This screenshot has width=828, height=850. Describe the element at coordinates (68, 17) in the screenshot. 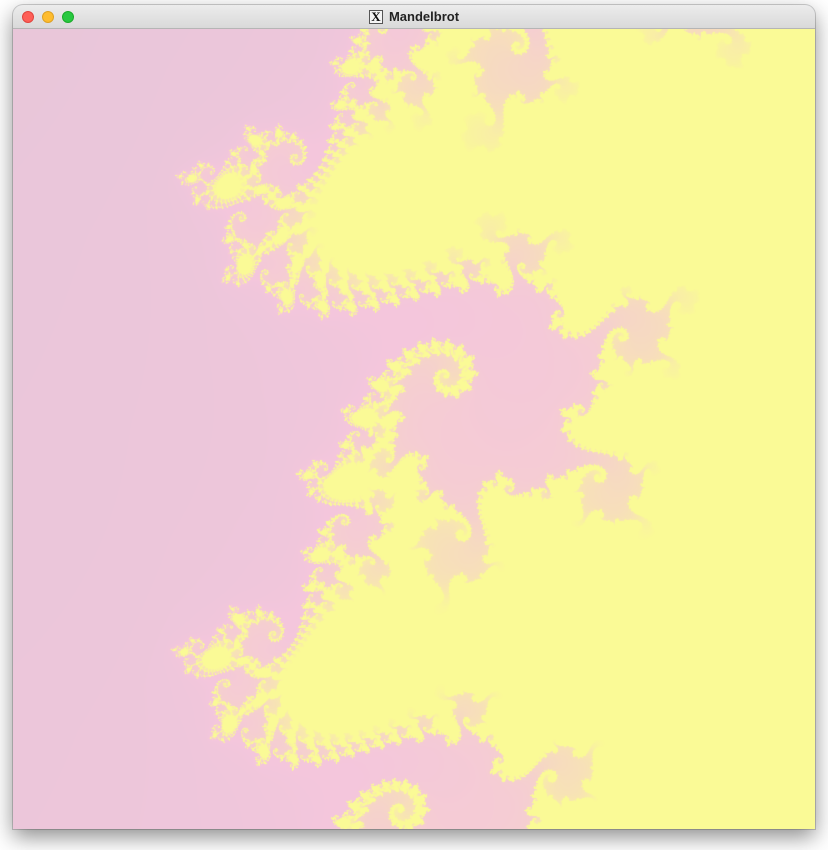

I see `zoom-button` at that location.